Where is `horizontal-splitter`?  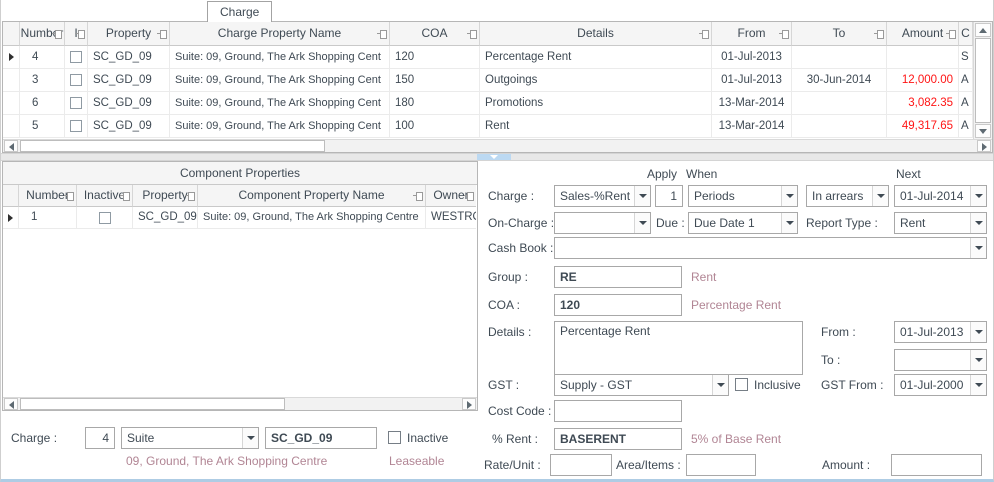 horizontal-splitter is located at coordinates (497, 157).